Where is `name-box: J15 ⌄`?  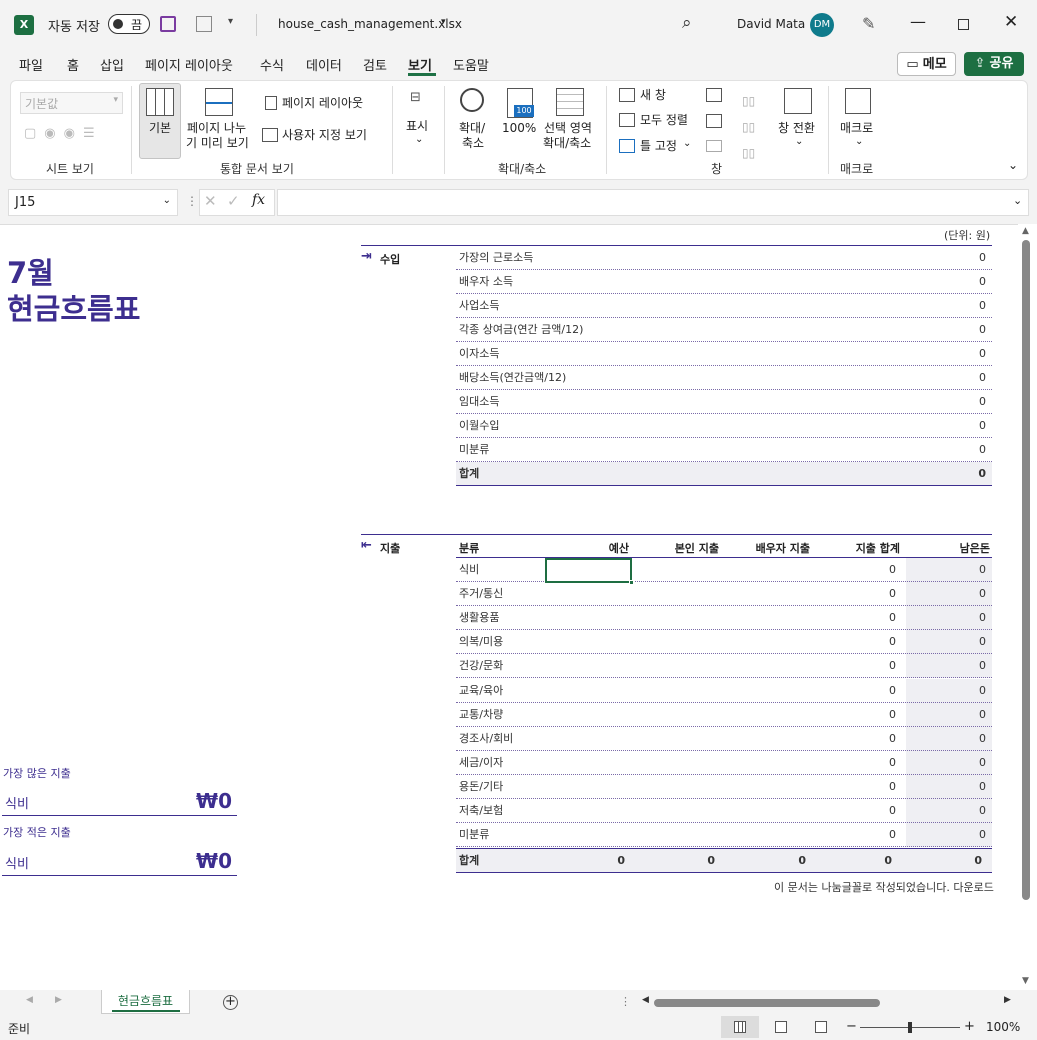
name-box: J15 ⌄ is located at coordinates (93, 202).